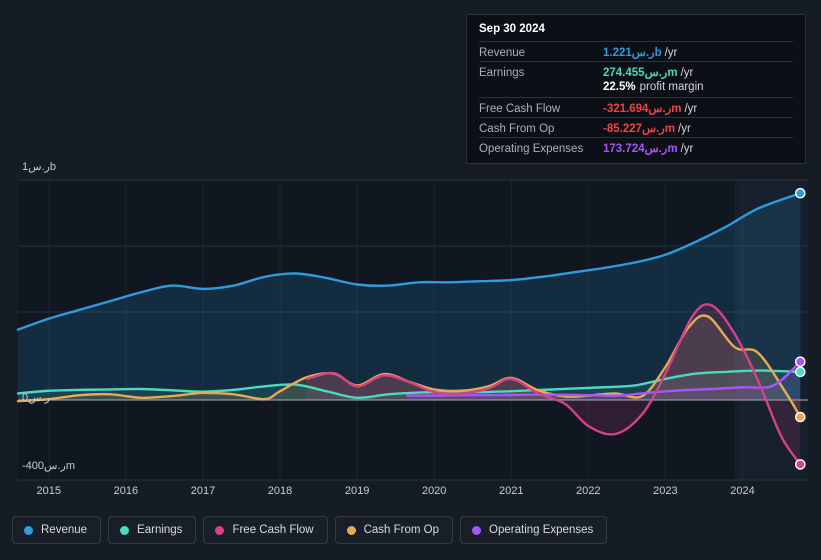 Image resolution: width=821 pixels, height=560 pixels. What do you see at coordinates (541, 530) in the screenshot?
I see `legend-item-label: Operating Expenses` at bounding box center [541, 530].